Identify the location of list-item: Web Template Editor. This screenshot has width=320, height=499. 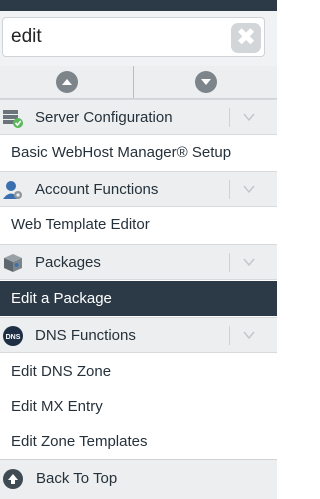
(138, 224).